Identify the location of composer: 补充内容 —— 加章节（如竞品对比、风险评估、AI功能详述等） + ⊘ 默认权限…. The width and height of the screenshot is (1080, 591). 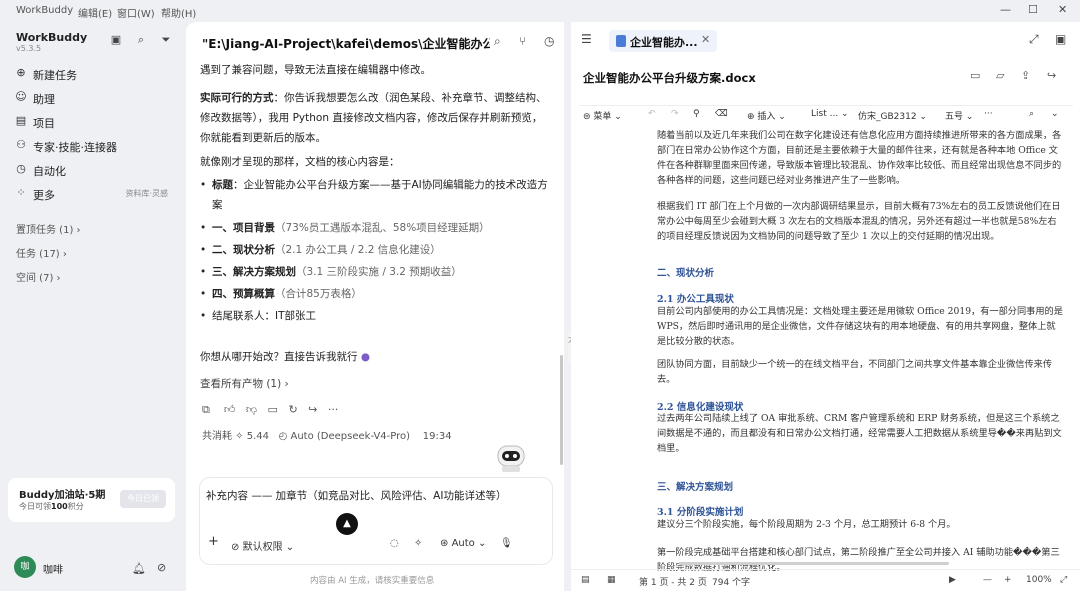
(376, 521).